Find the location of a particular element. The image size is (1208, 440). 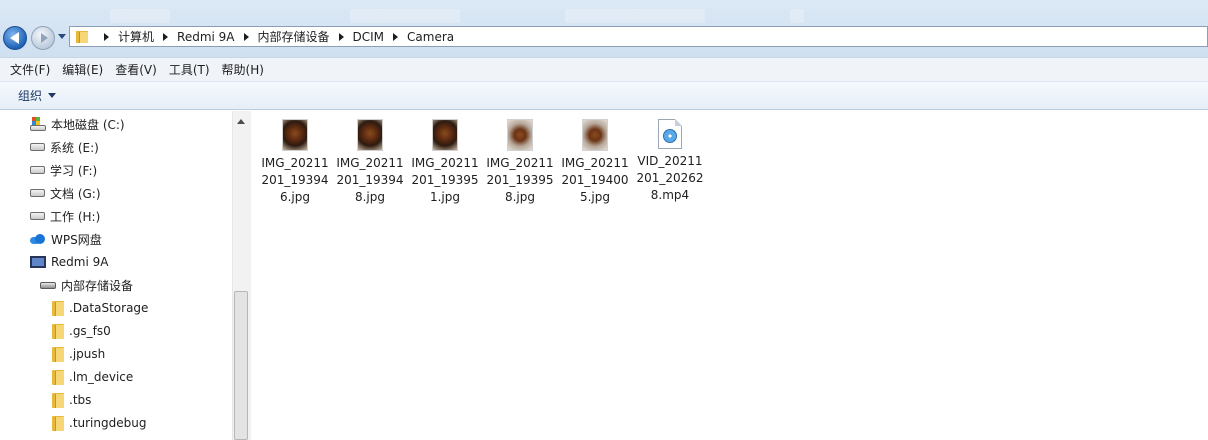

menu-help: 帮助(H) is located at coordinates (243, 70).